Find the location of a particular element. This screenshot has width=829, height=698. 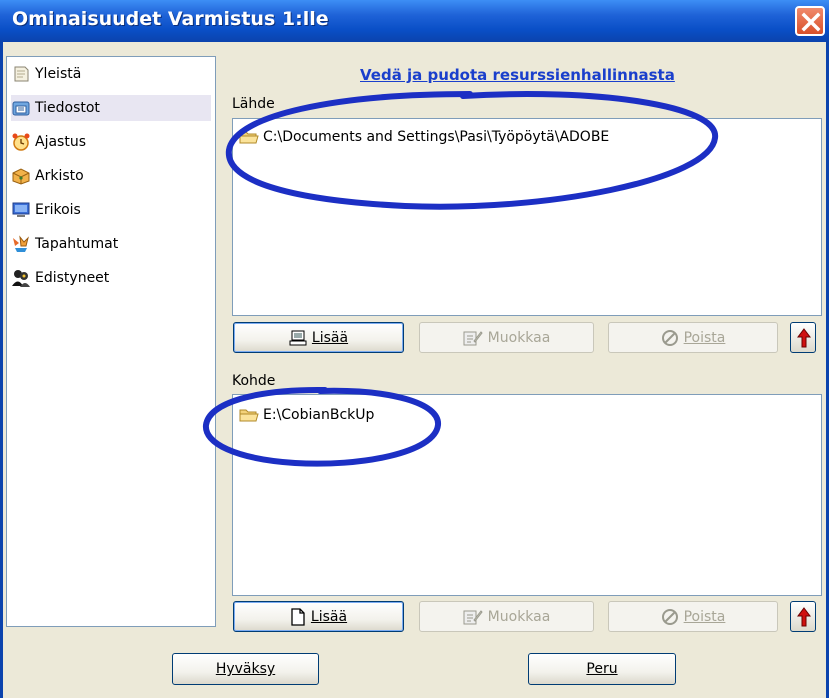

destination-remove-label: Poista is located at coordinates (704, 616).